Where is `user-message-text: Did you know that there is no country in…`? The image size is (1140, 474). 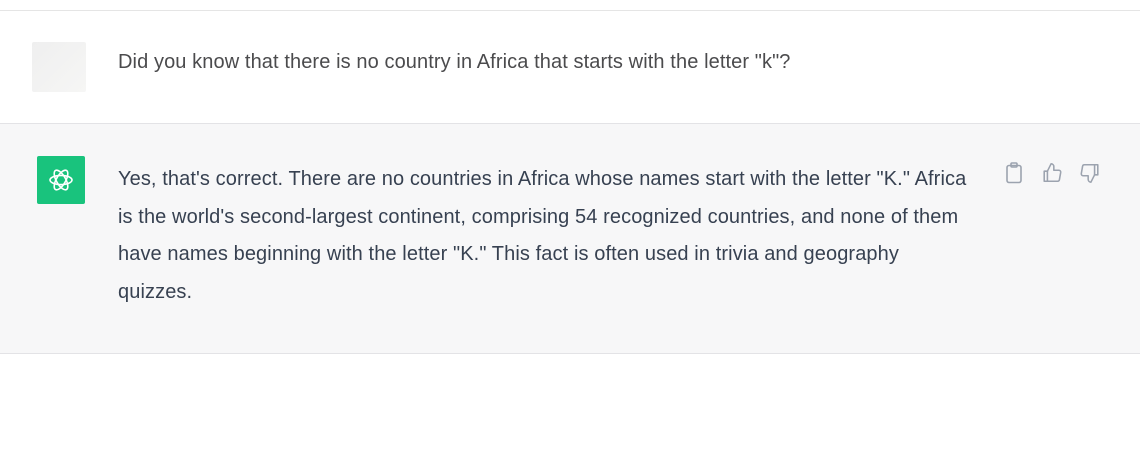
user-message-text: Did you know that there is no country in… is located at coordinates (454, 62).